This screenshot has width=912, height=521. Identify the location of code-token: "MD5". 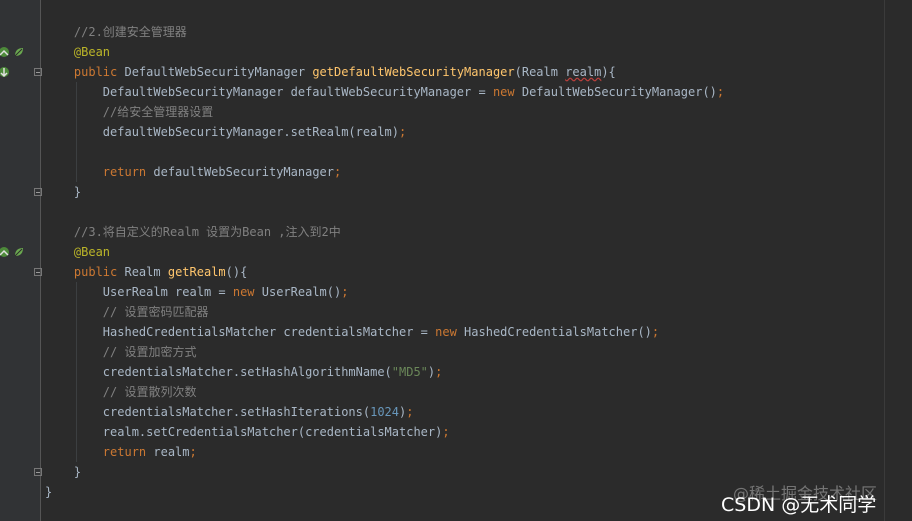
(409, 372).